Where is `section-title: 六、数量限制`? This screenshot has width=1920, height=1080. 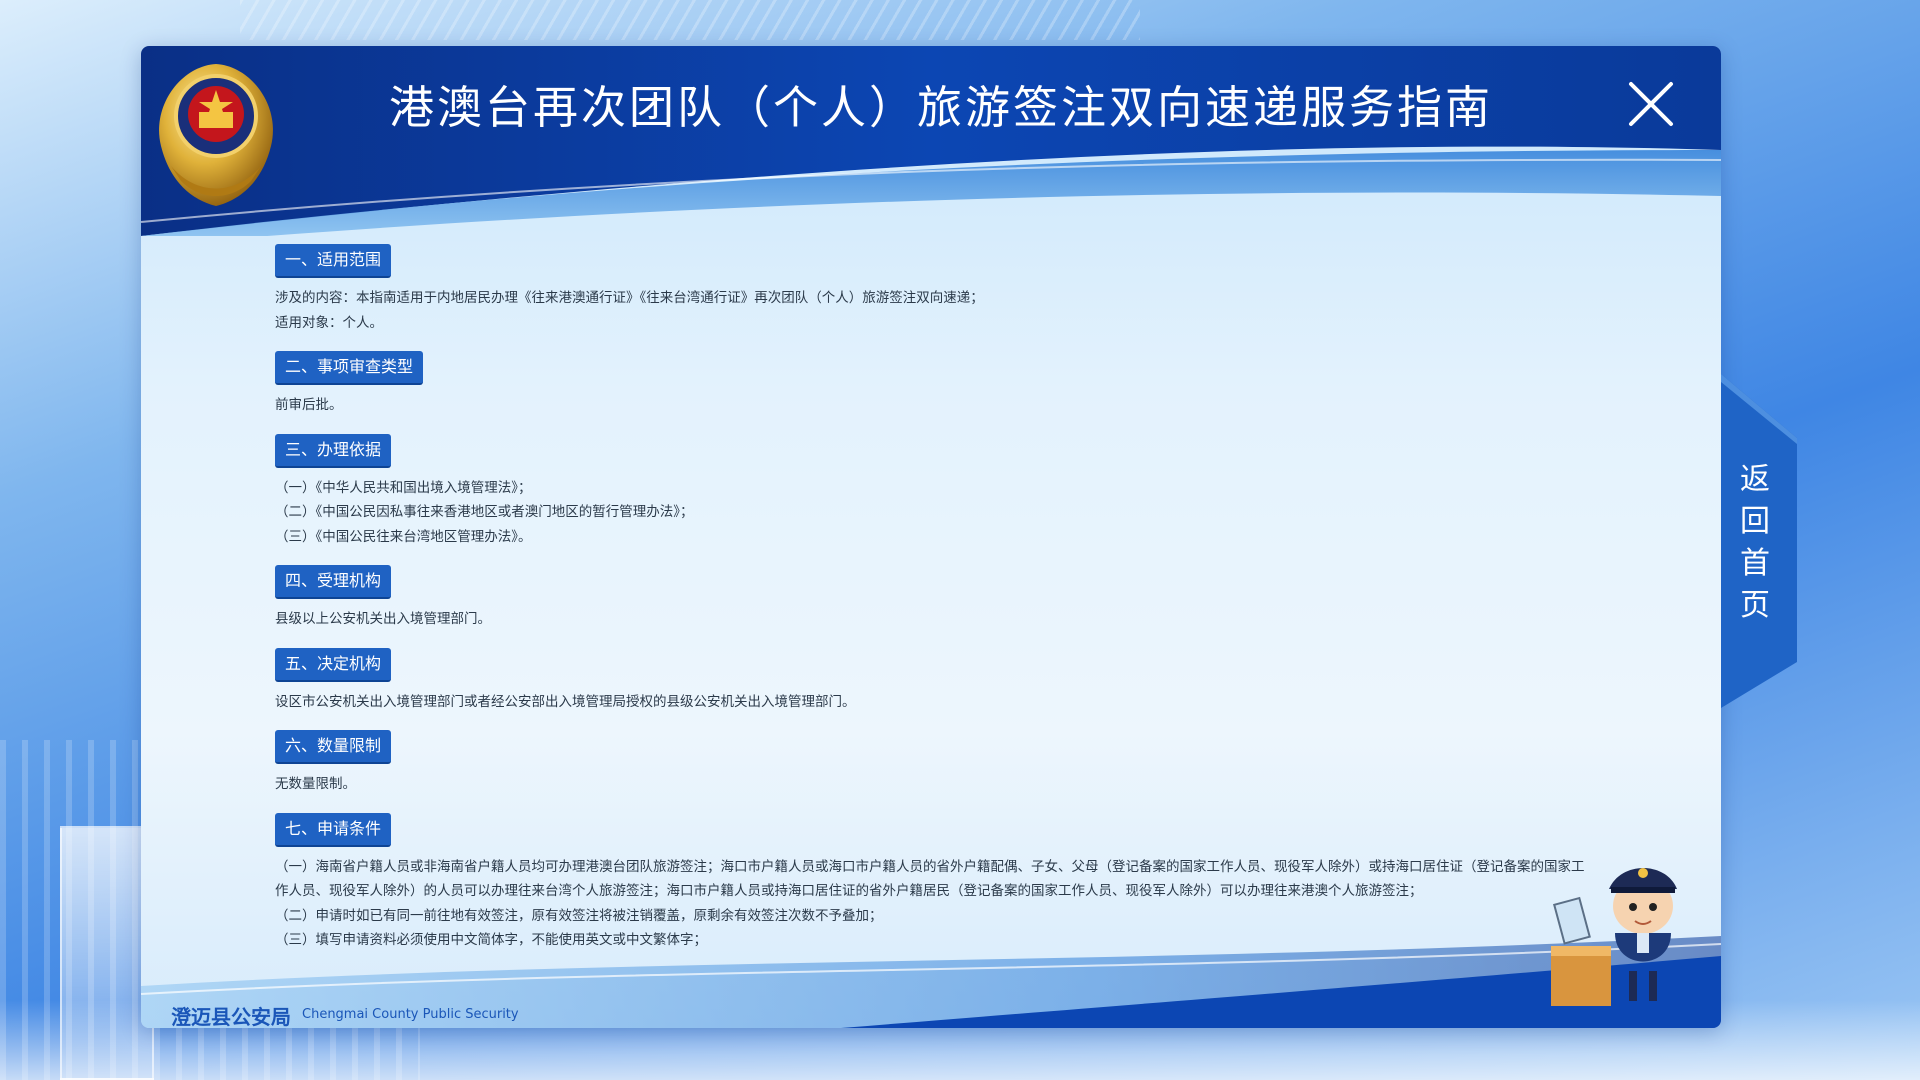 section-title: 六、数量限制 is located at coordinates (333, 747).